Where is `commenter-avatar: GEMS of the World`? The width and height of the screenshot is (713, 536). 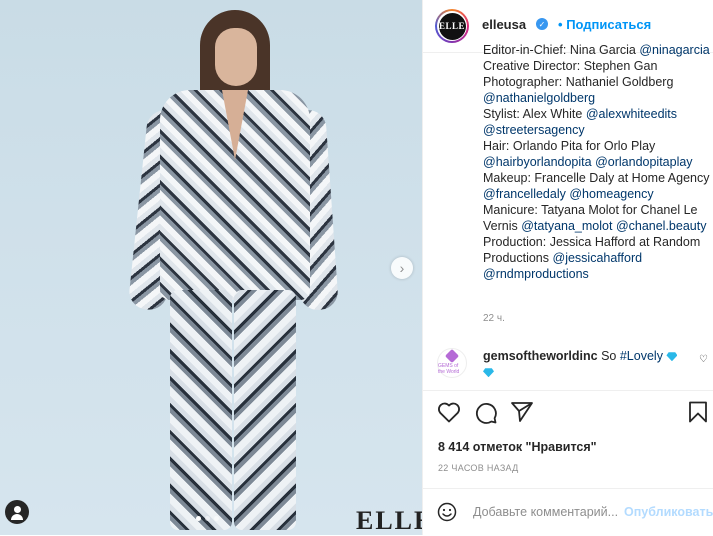
commenter-avatar: GEMS of the World is located at coordinates (452, 363).